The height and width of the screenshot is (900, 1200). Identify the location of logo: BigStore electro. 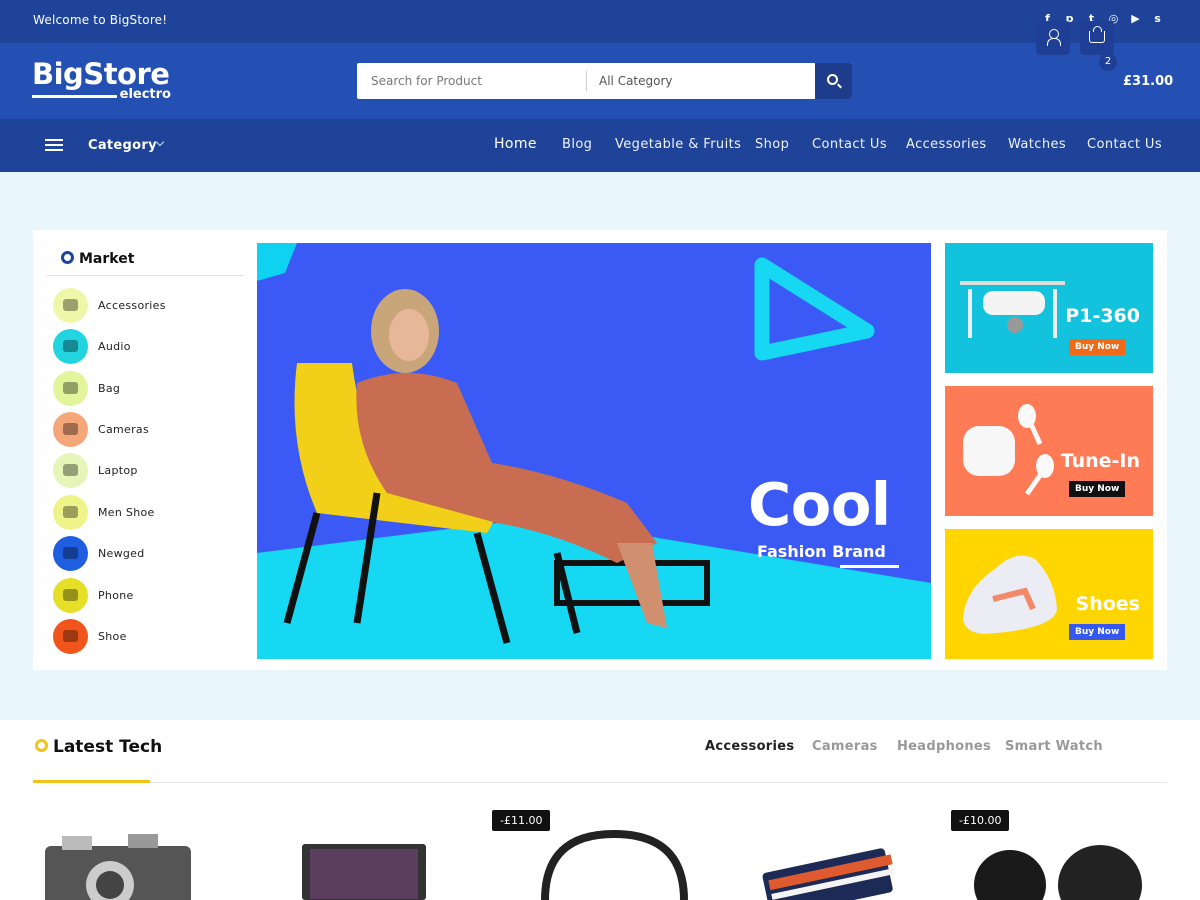
(103, 80).